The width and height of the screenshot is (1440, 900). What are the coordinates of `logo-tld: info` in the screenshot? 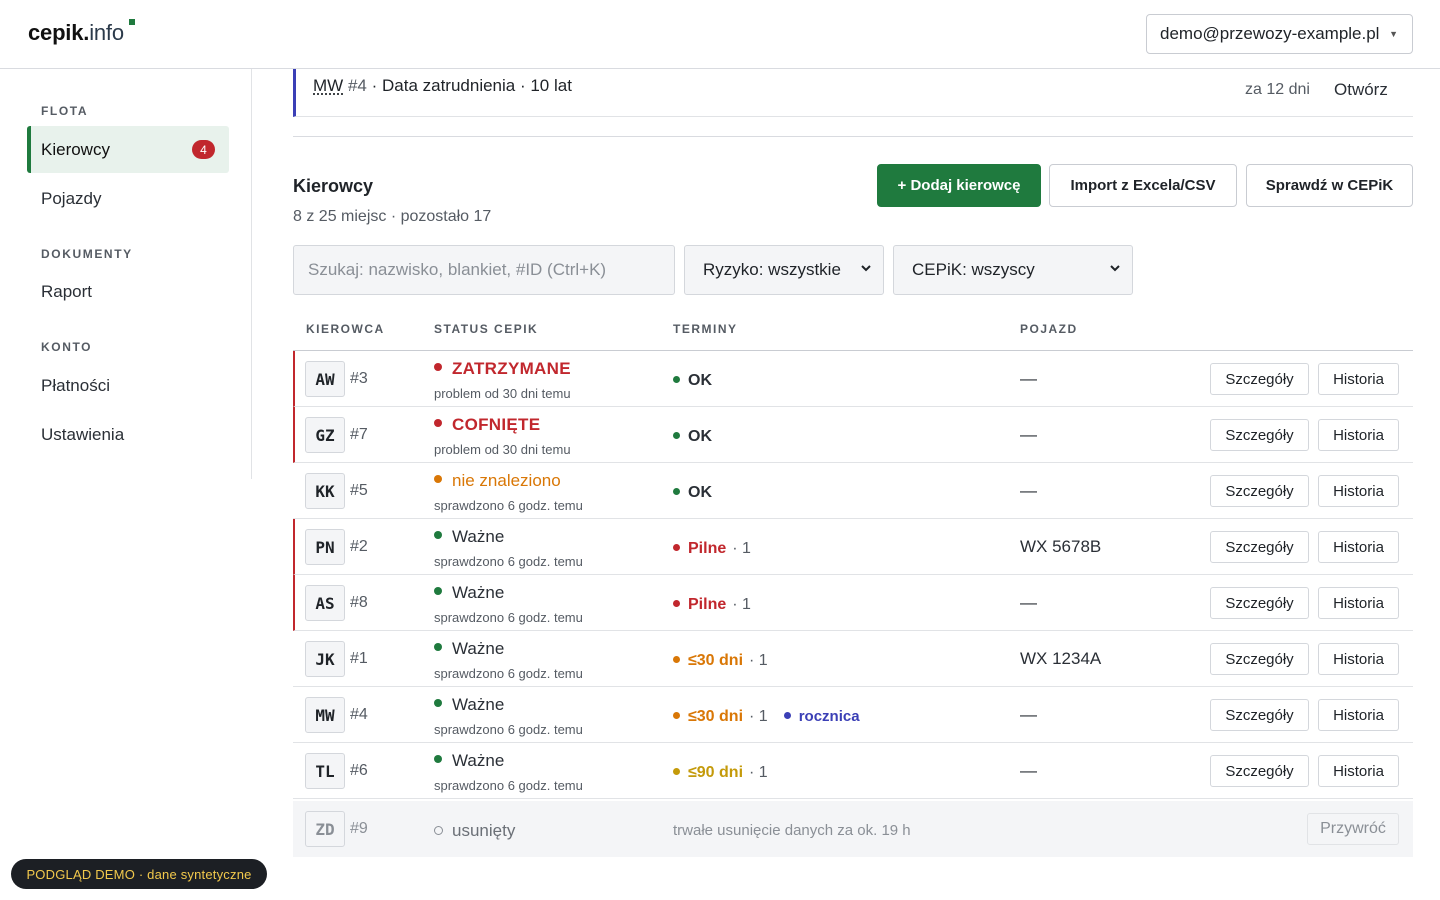 It's located at (106, 32).